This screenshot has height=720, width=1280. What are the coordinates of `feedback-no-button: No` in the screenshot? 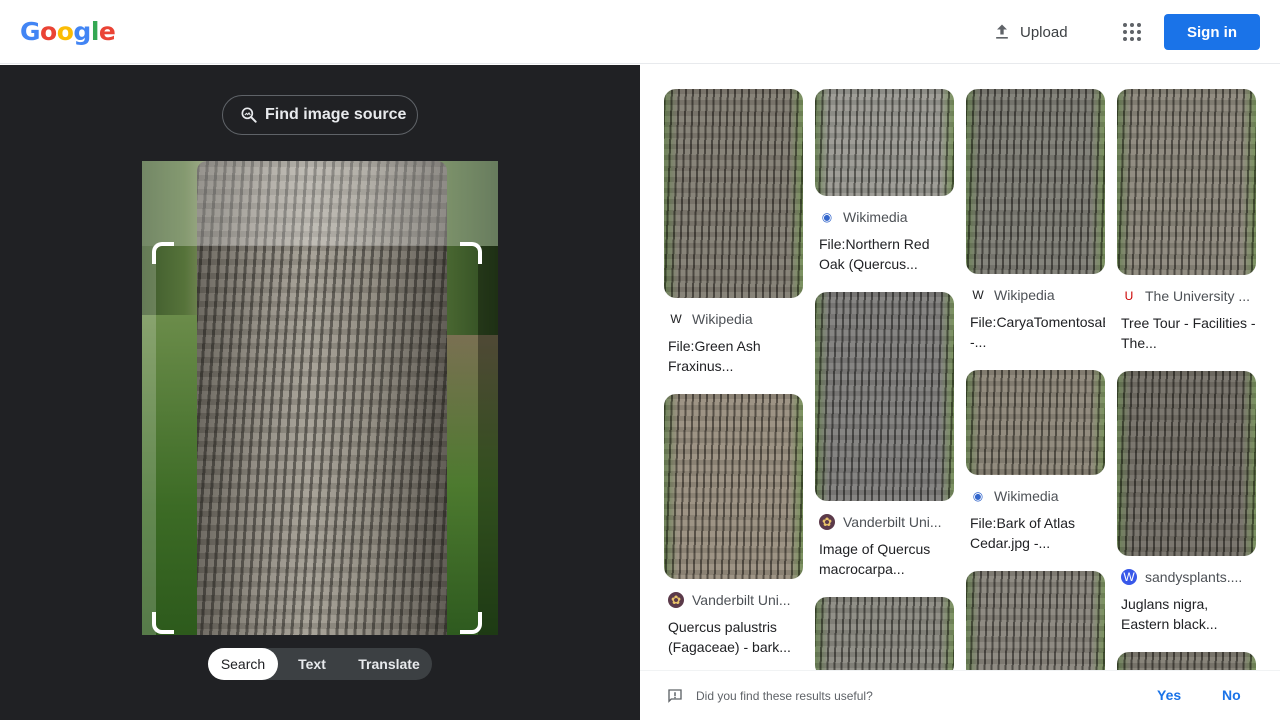 It's located at (1231, 695).